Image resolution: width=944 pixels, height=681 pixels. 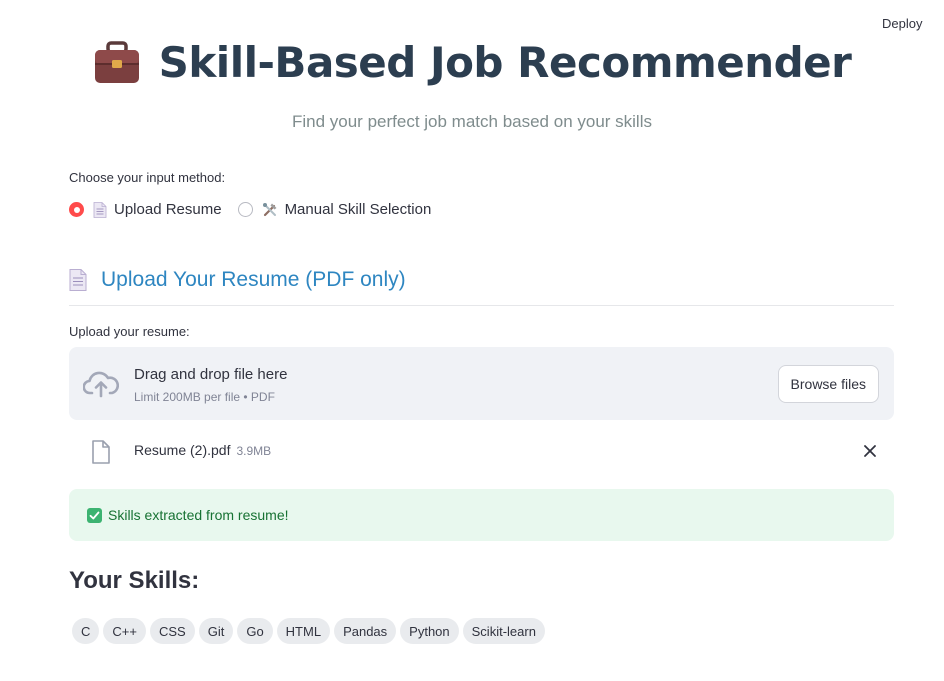 What do you see at coordinates (101, 452) in the screenshot?
I see `file-icon` at bounding box center [101, 452].